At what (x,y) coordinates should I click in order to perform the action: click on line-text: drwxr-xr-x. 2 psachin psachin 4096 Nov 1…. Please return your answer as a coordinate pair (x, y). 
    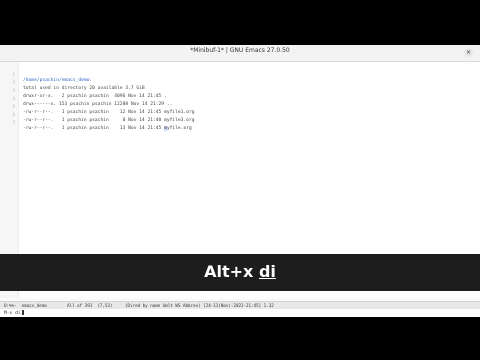
    Looking at the image, I should click on (95, 96).